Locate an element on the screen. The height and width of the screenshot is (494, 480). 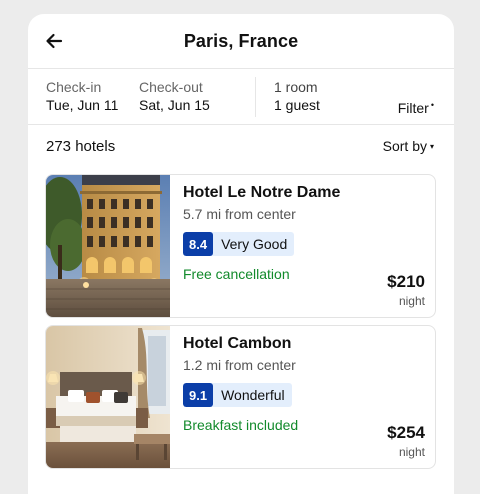
results-count: 273 hotels is located at coordinates (81, 146).